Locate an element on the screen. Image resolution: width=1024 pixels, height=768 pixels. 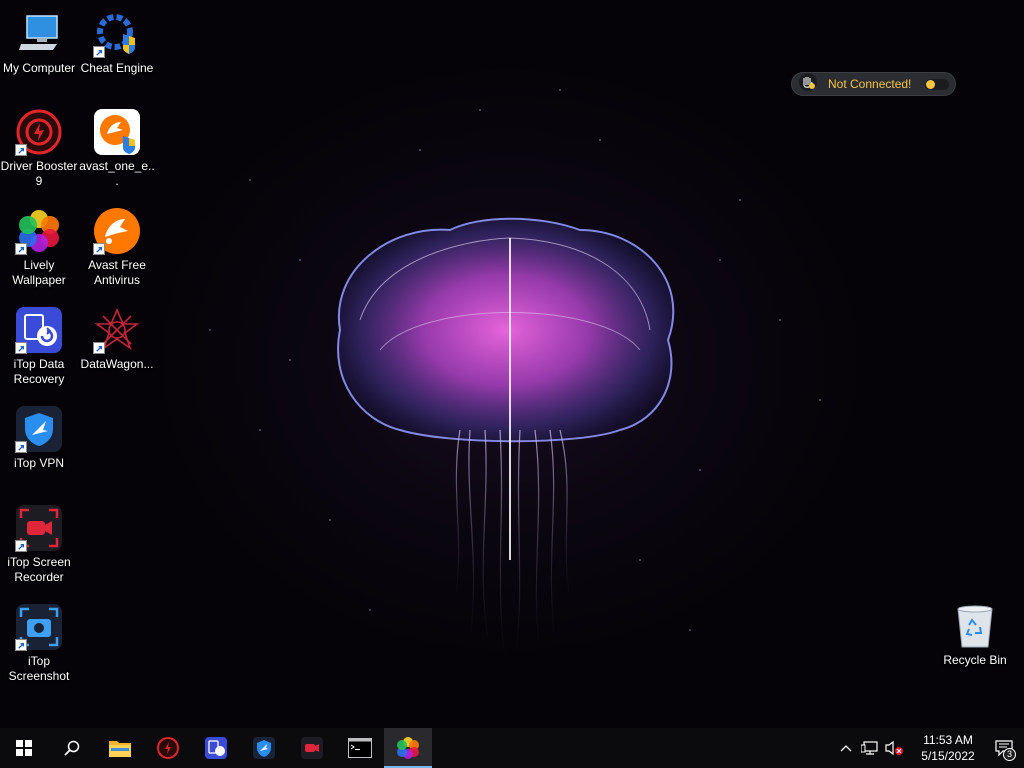
taskbar-clock: 11:53 AM 5/15/2022 is located at coordinates (948, 748).